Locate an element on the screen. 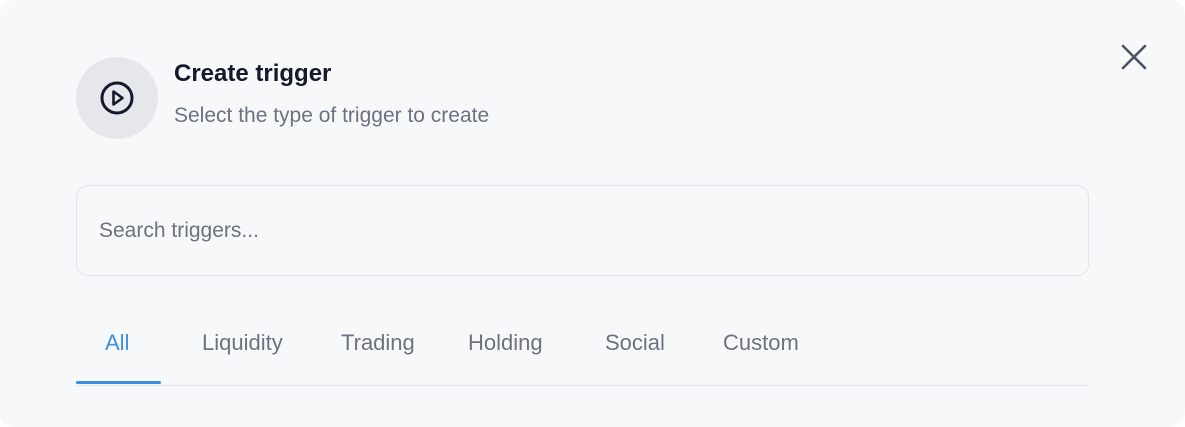 The width and height of the screenshot is (1185, 427). tab-holding: Holding is located at coordinates (505, 343).